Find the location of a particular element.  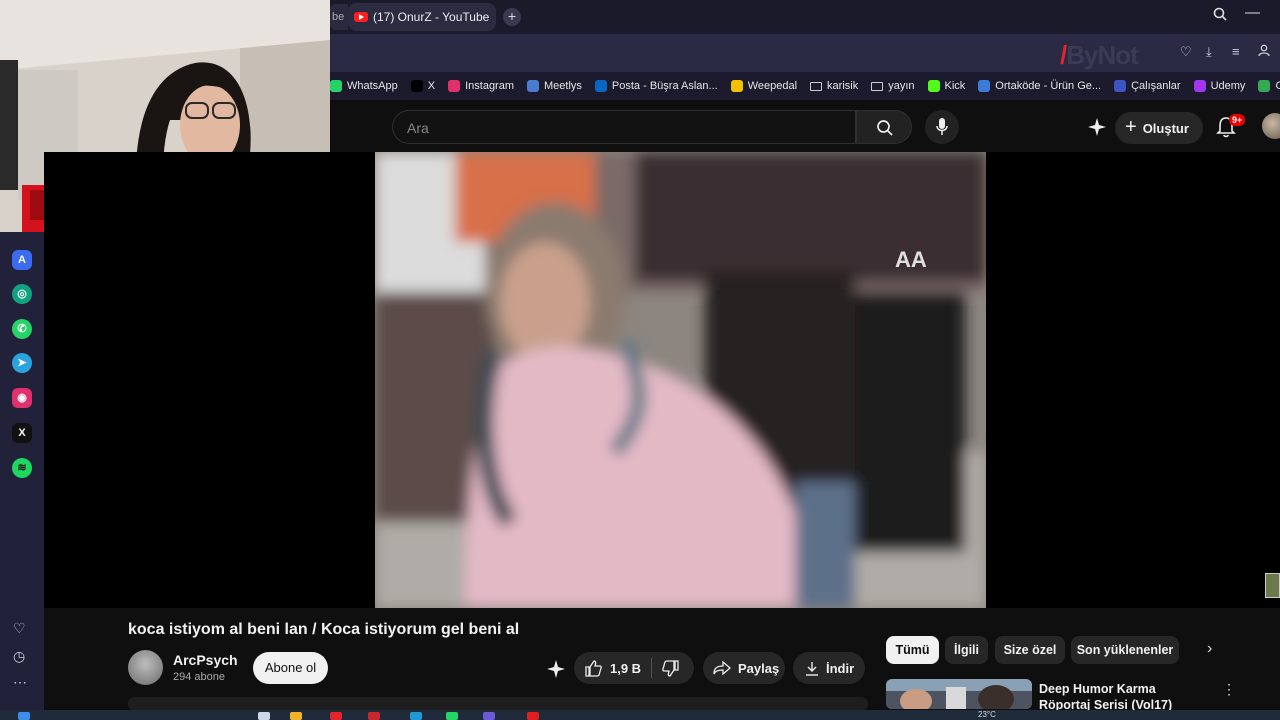

aria-icon: A is located at coordinates (22, 260).